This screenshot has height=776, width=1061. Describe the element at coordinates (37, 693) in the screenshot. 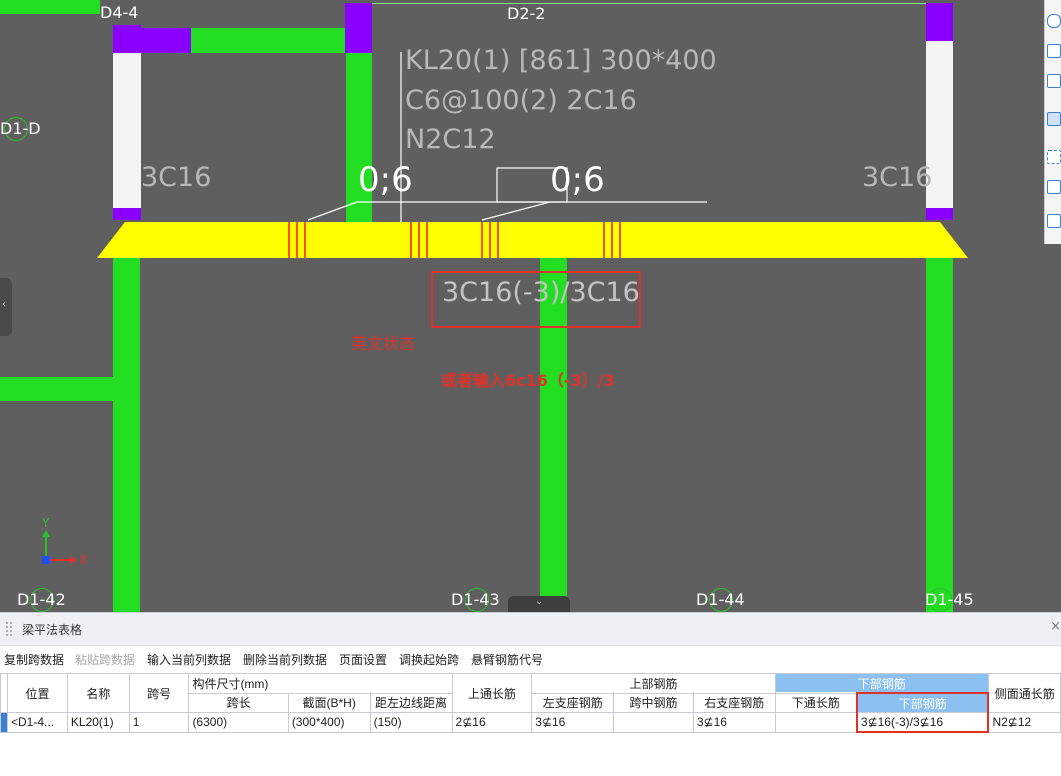

I see `header-position: 位置` at that location.